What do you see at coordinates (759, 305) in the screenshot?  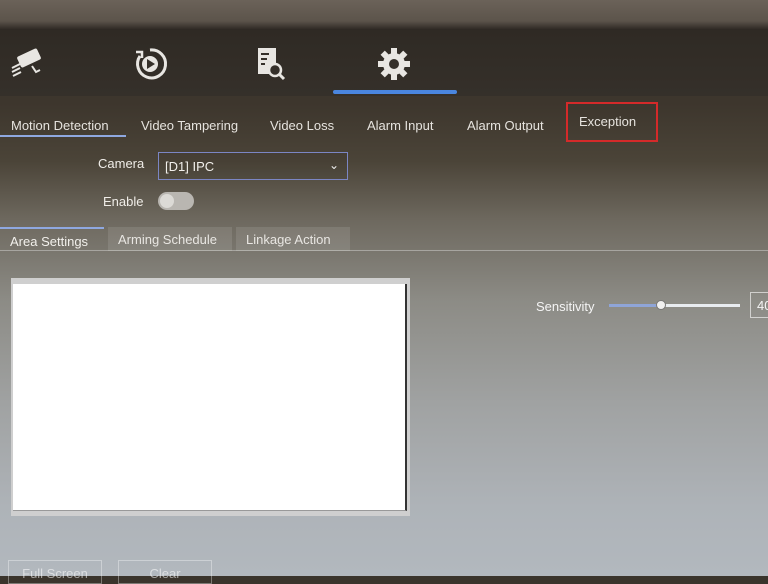 I see `sensitivity-value-field: 40` at bounding box center [759, 305].